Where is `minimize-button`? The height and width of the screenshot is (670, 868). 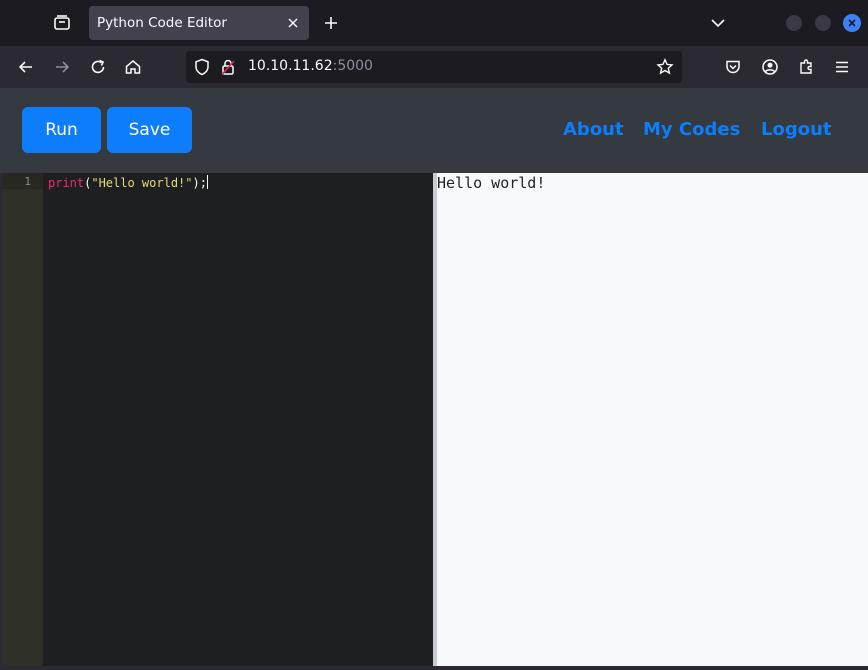 minimize-button is located at coordinates (794, 23).